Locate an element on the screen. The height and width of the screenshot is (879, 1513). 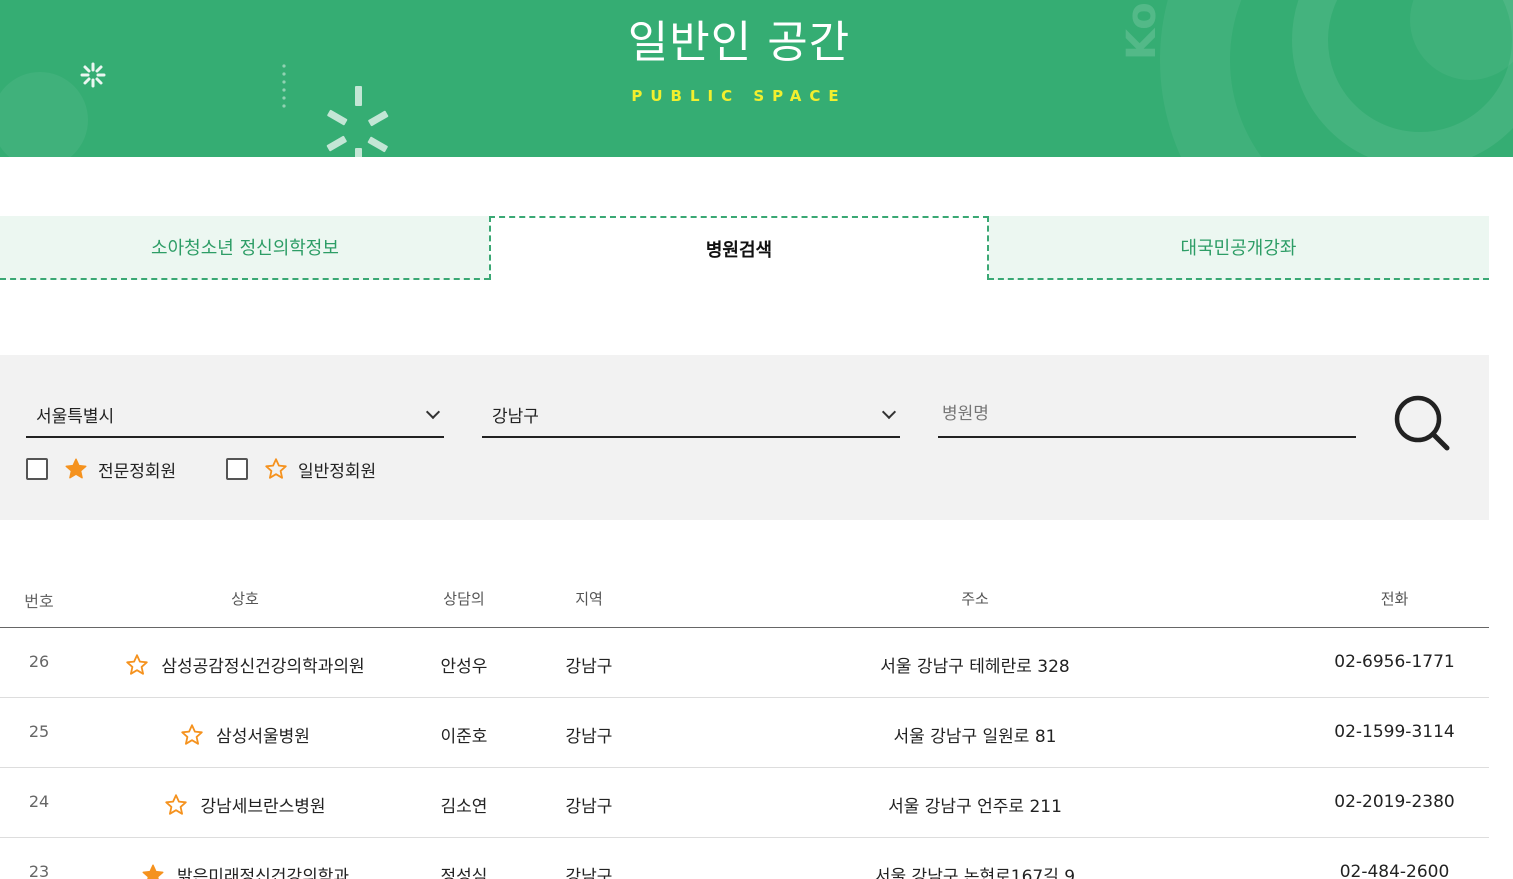
header-phone: 전화 is located at coordinates (1394, 599).